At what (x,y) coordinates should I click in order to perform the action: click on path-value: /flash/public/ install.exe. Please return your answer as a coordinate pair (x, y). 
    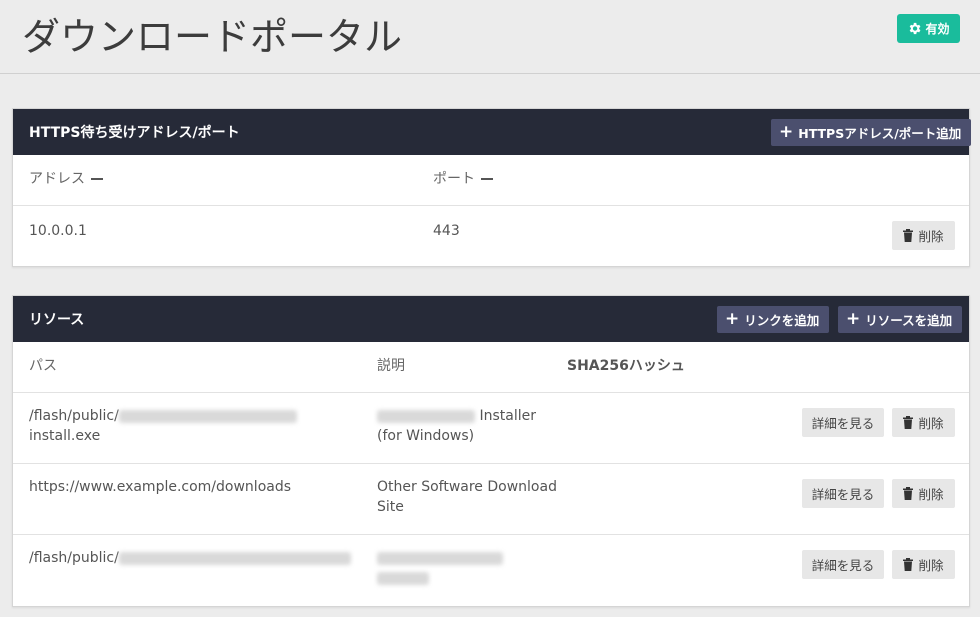
    Looking at the image, I should click on (163, 426).